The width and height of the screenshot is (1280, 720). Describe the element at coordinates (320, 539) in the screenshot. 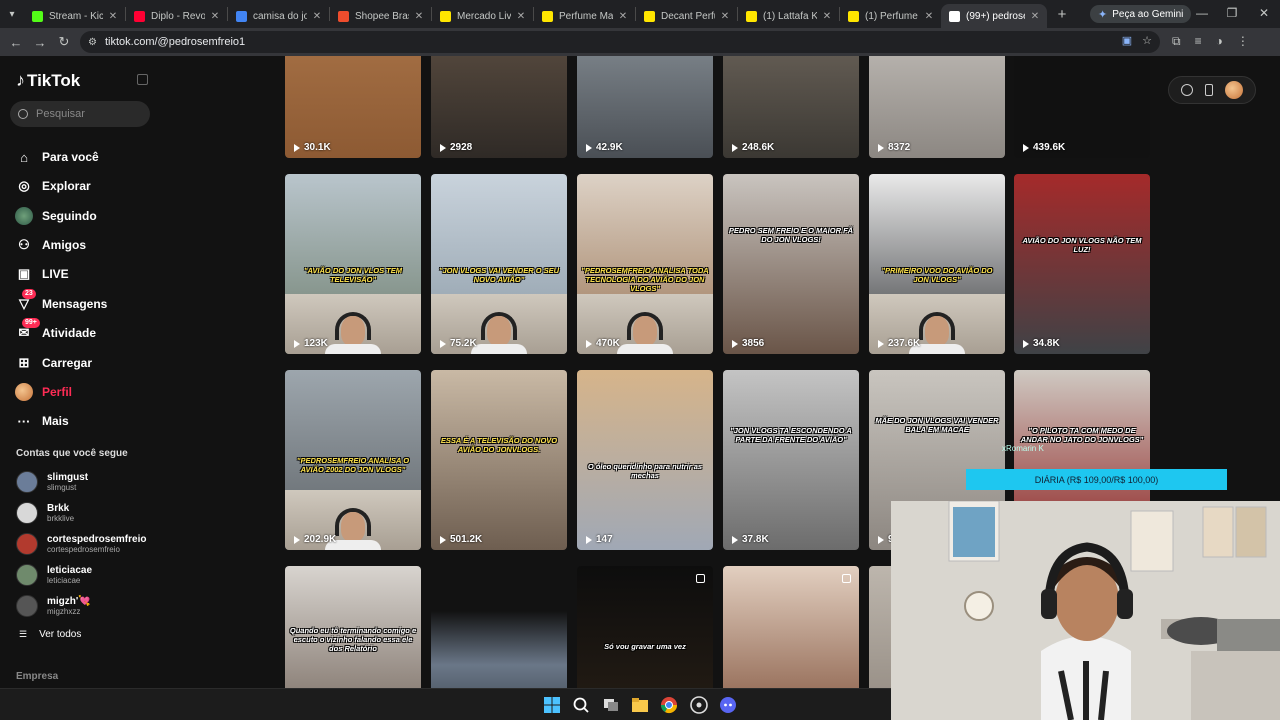

I see `view-count-value: 202.9K` at that location.